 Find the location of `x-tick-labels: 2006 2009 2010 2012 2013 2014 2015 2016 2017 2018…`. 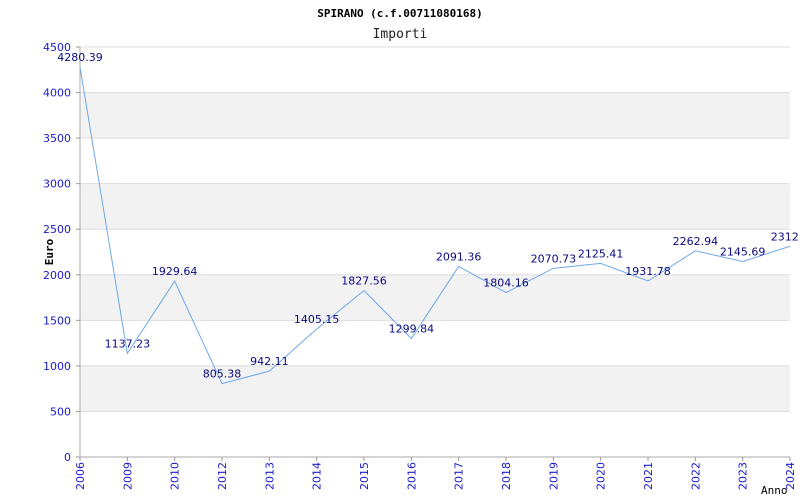

x-tick-labels: 2006 2009 2010 2012 2013 2014 2015 2016 2017 2018… is located at coordinates (435, 476).